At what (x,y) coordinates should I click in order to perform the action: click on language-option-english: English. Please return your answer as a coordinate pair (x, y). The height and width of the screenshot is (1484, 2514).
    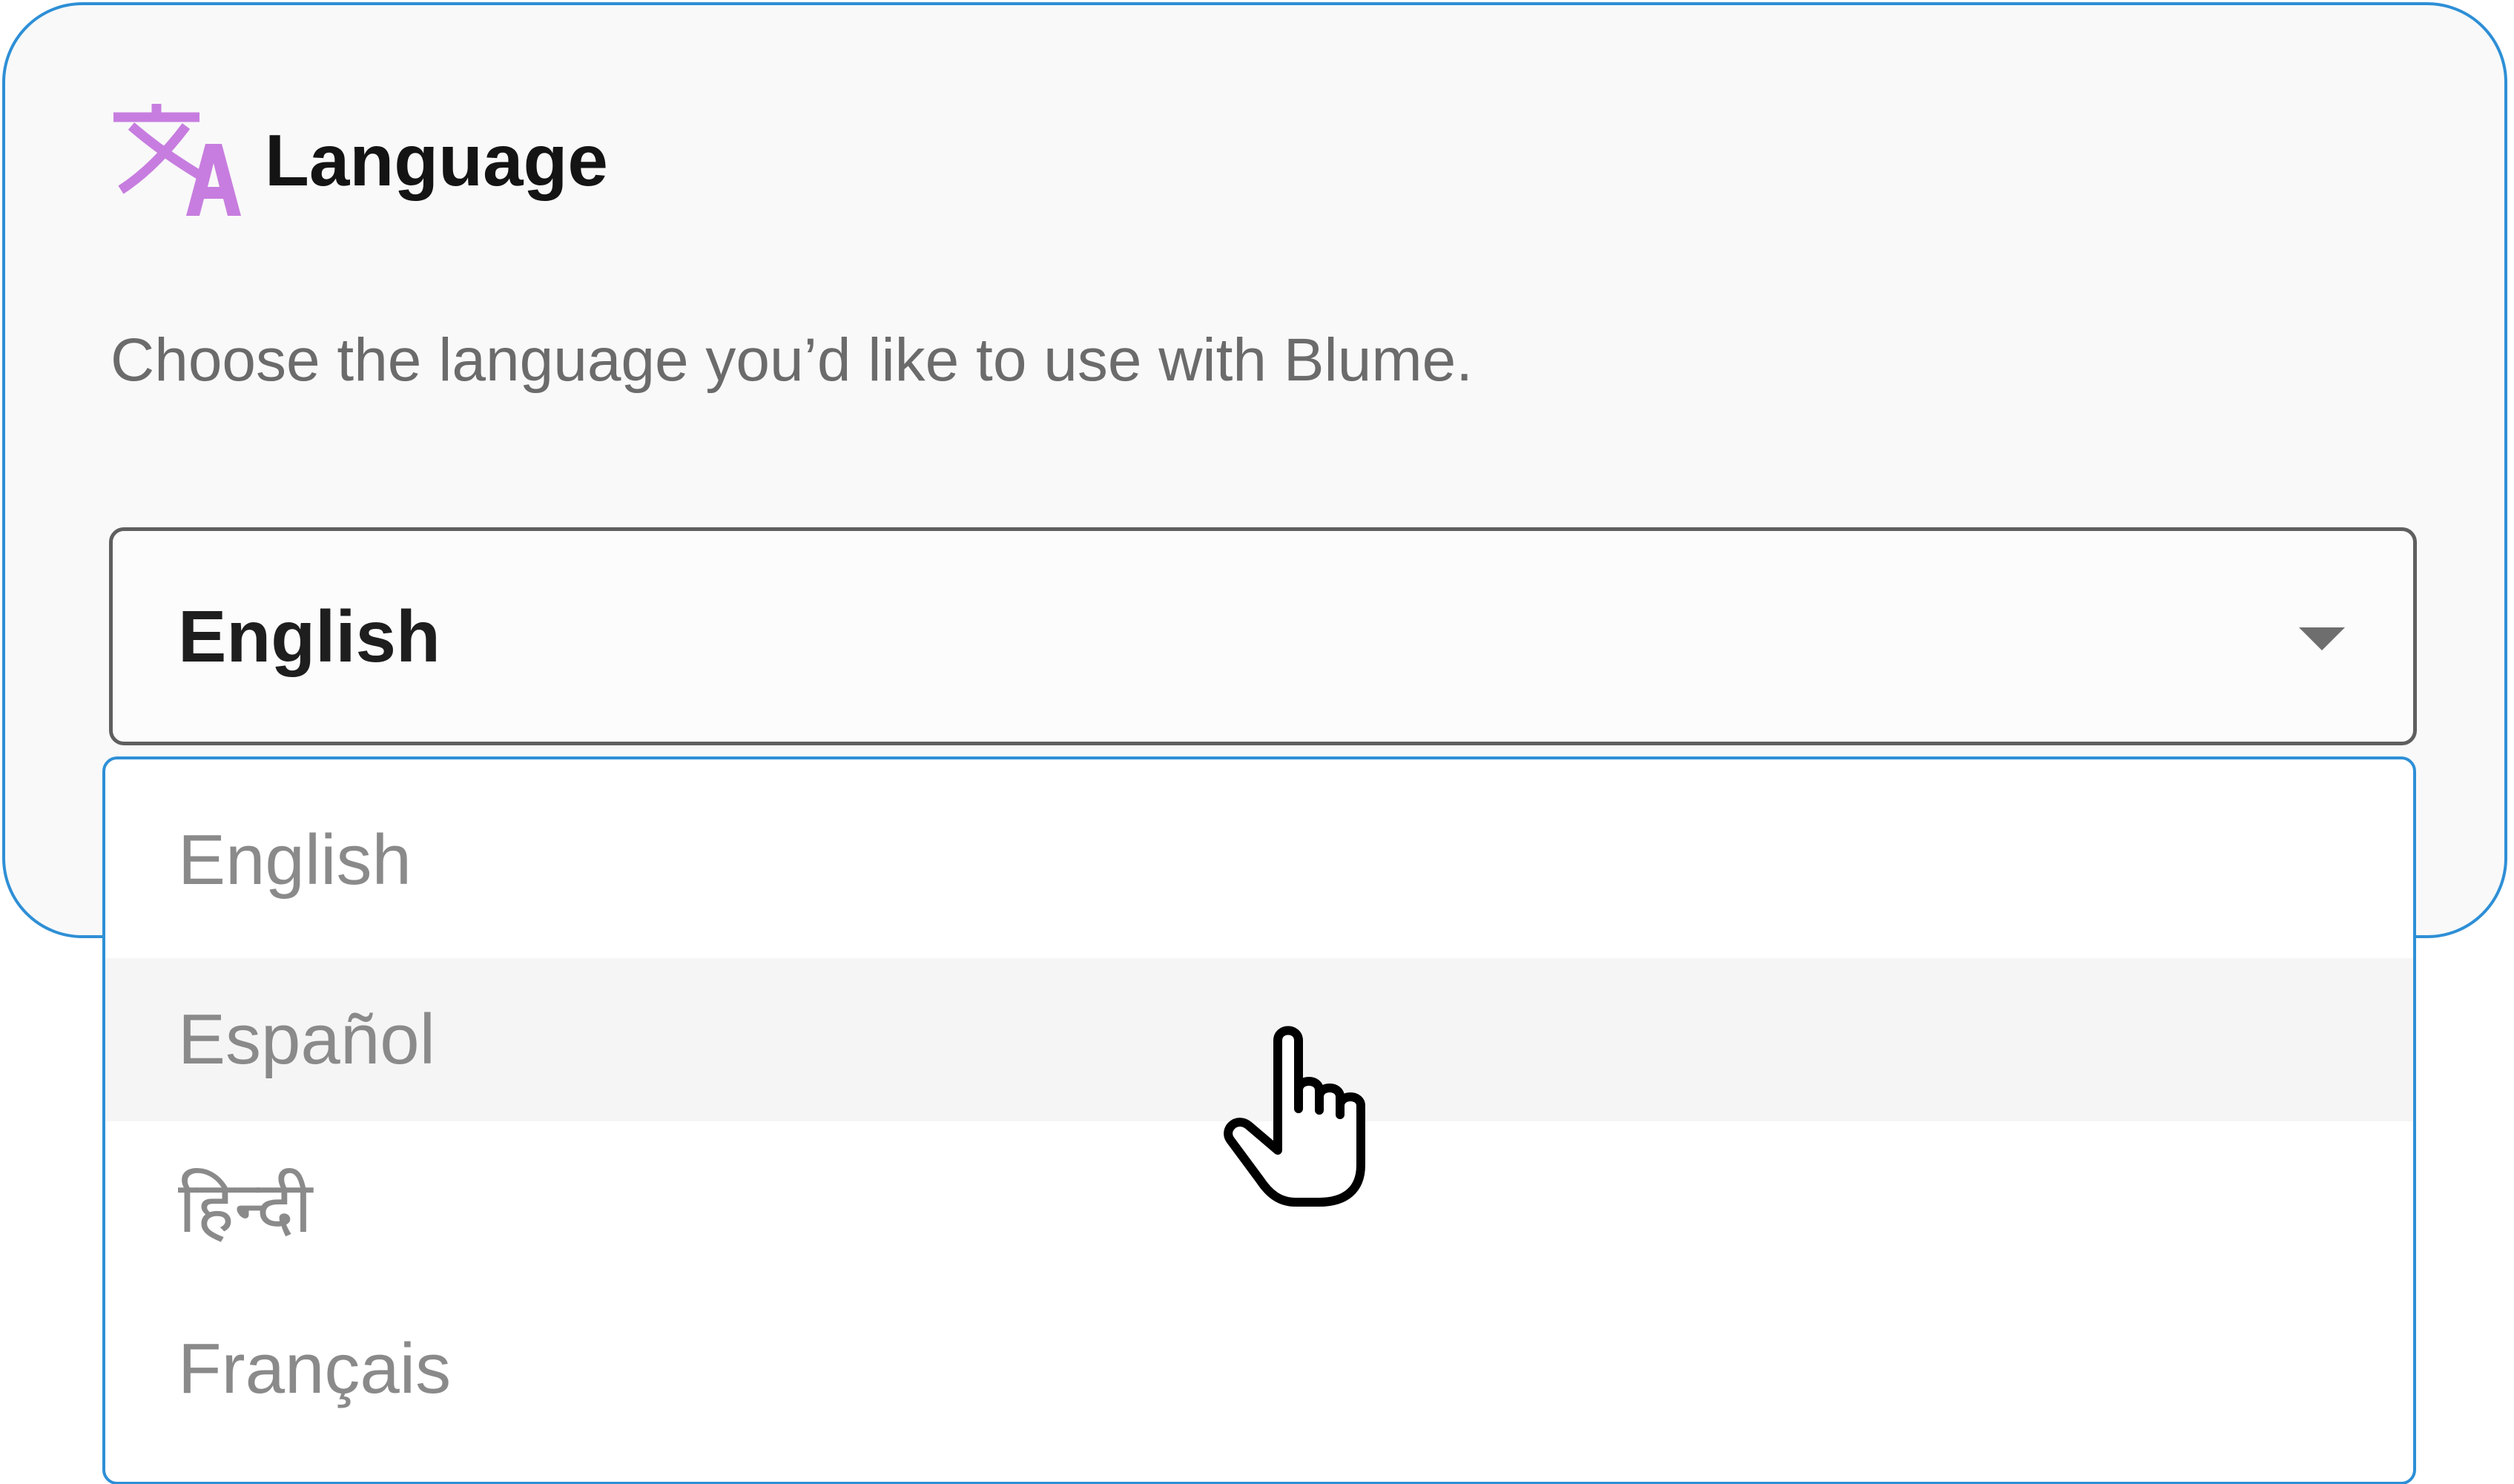
    Looking at the image, I should click on (1259, 861).